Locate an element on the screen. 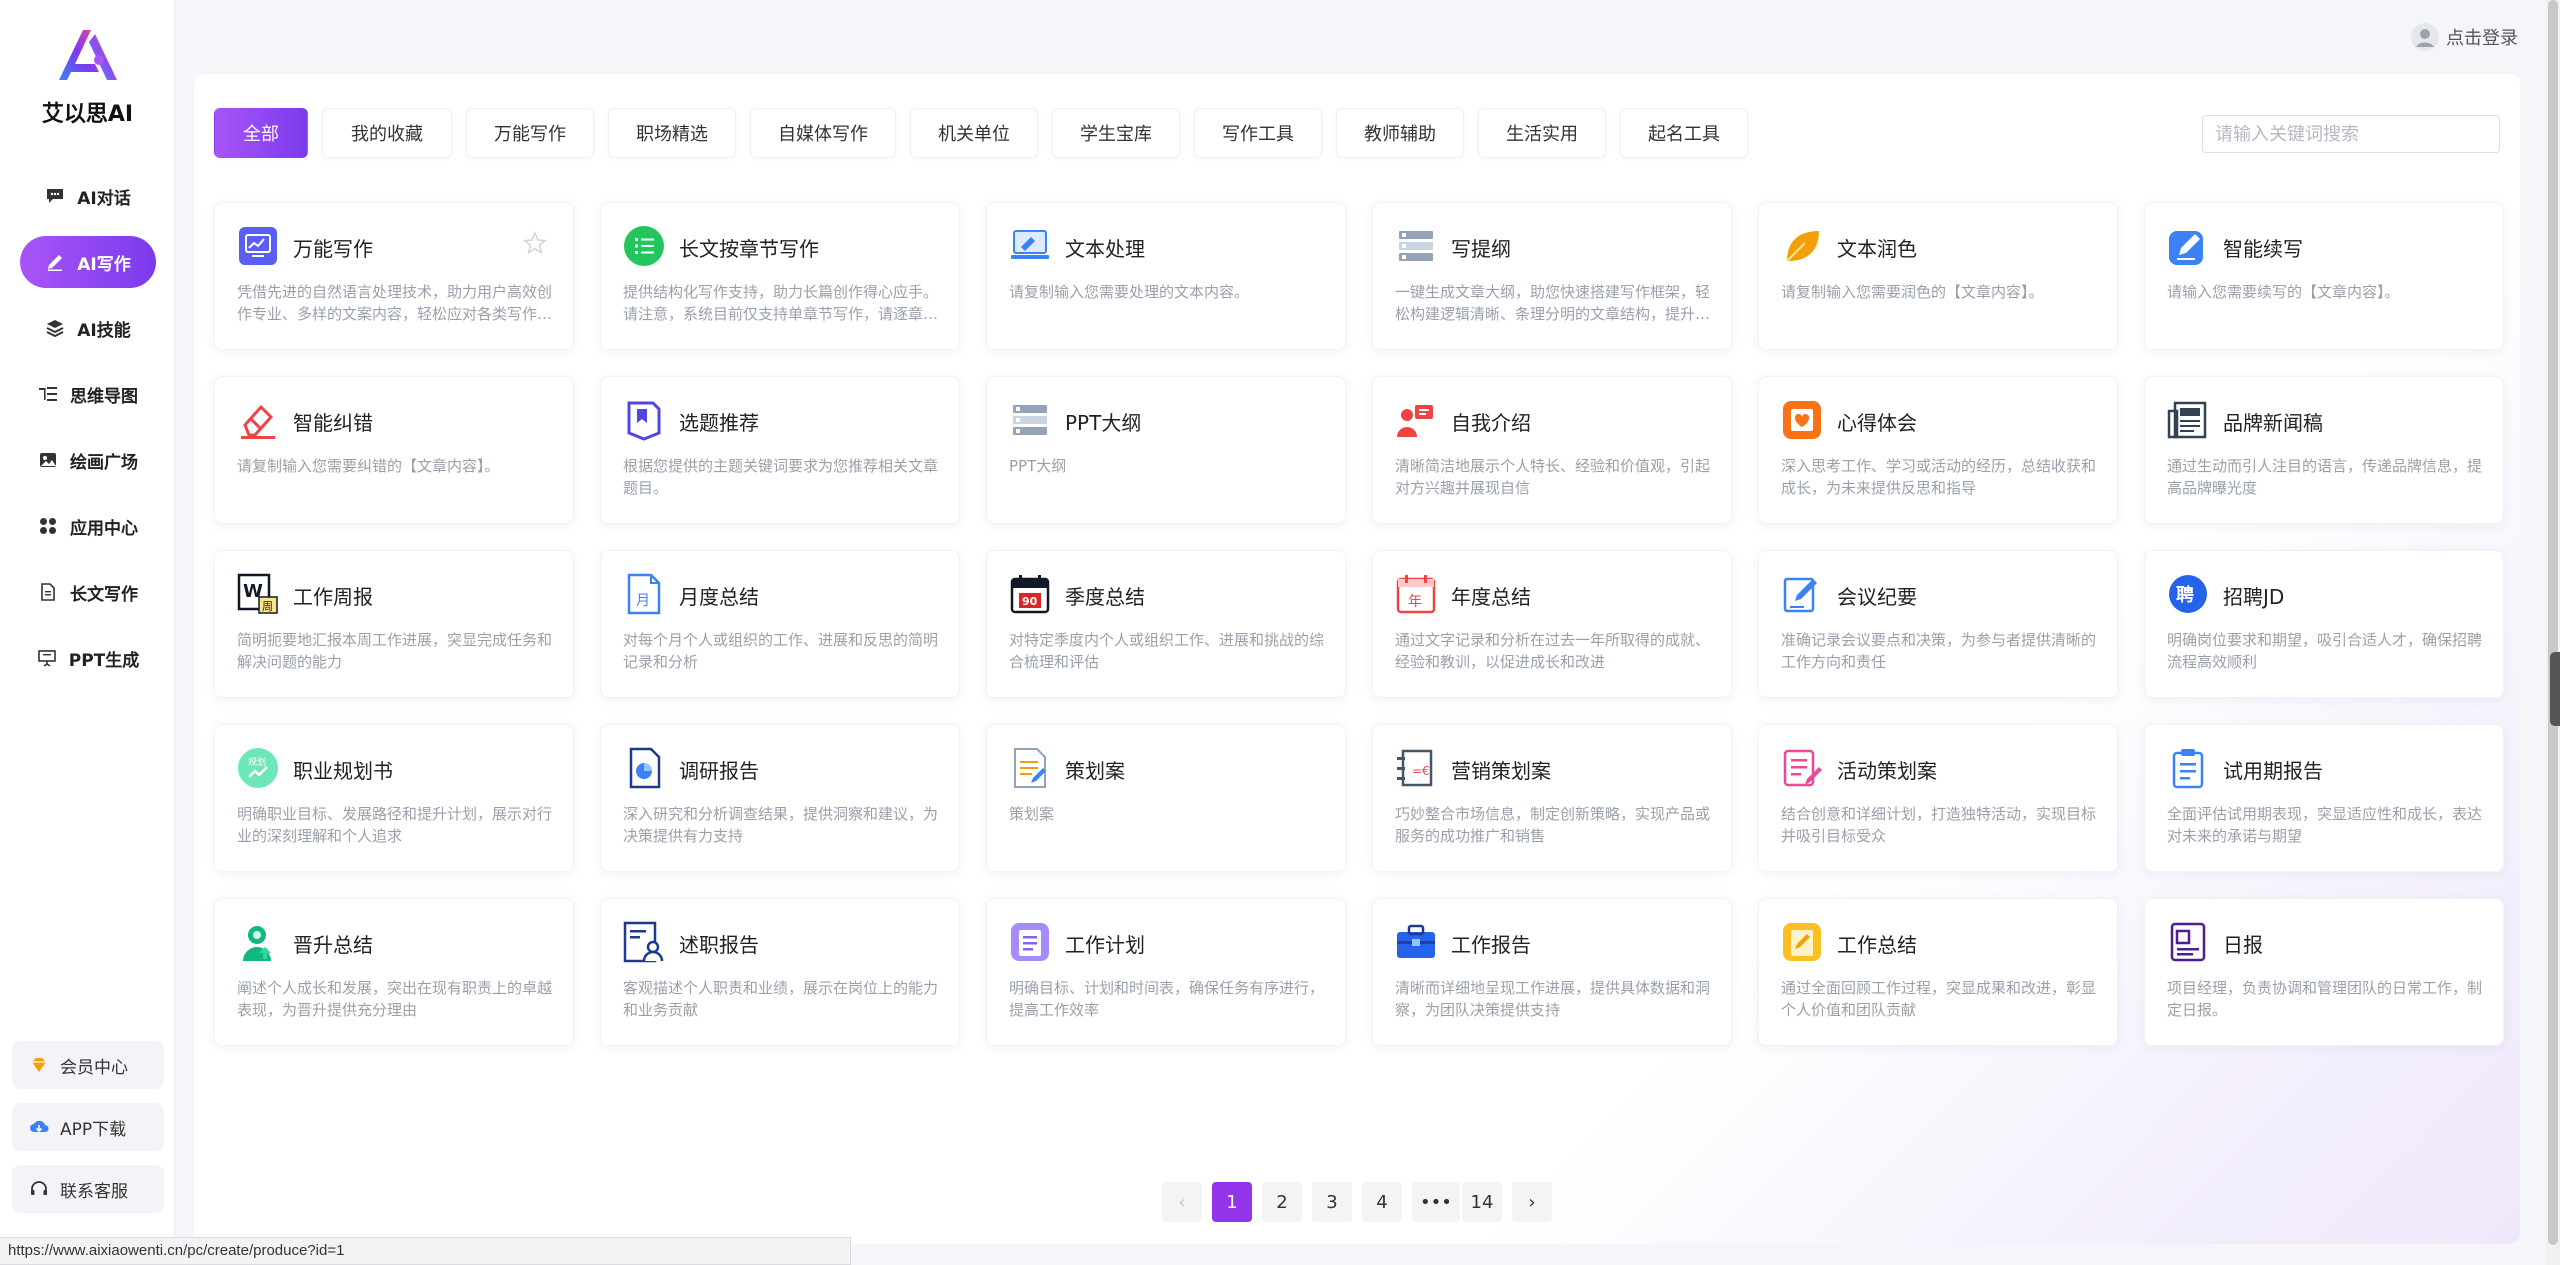 The width and height of the screenshot is (2560, 1265). nav-item-app-center: 应用中心 is located at coordinates (88, 526).